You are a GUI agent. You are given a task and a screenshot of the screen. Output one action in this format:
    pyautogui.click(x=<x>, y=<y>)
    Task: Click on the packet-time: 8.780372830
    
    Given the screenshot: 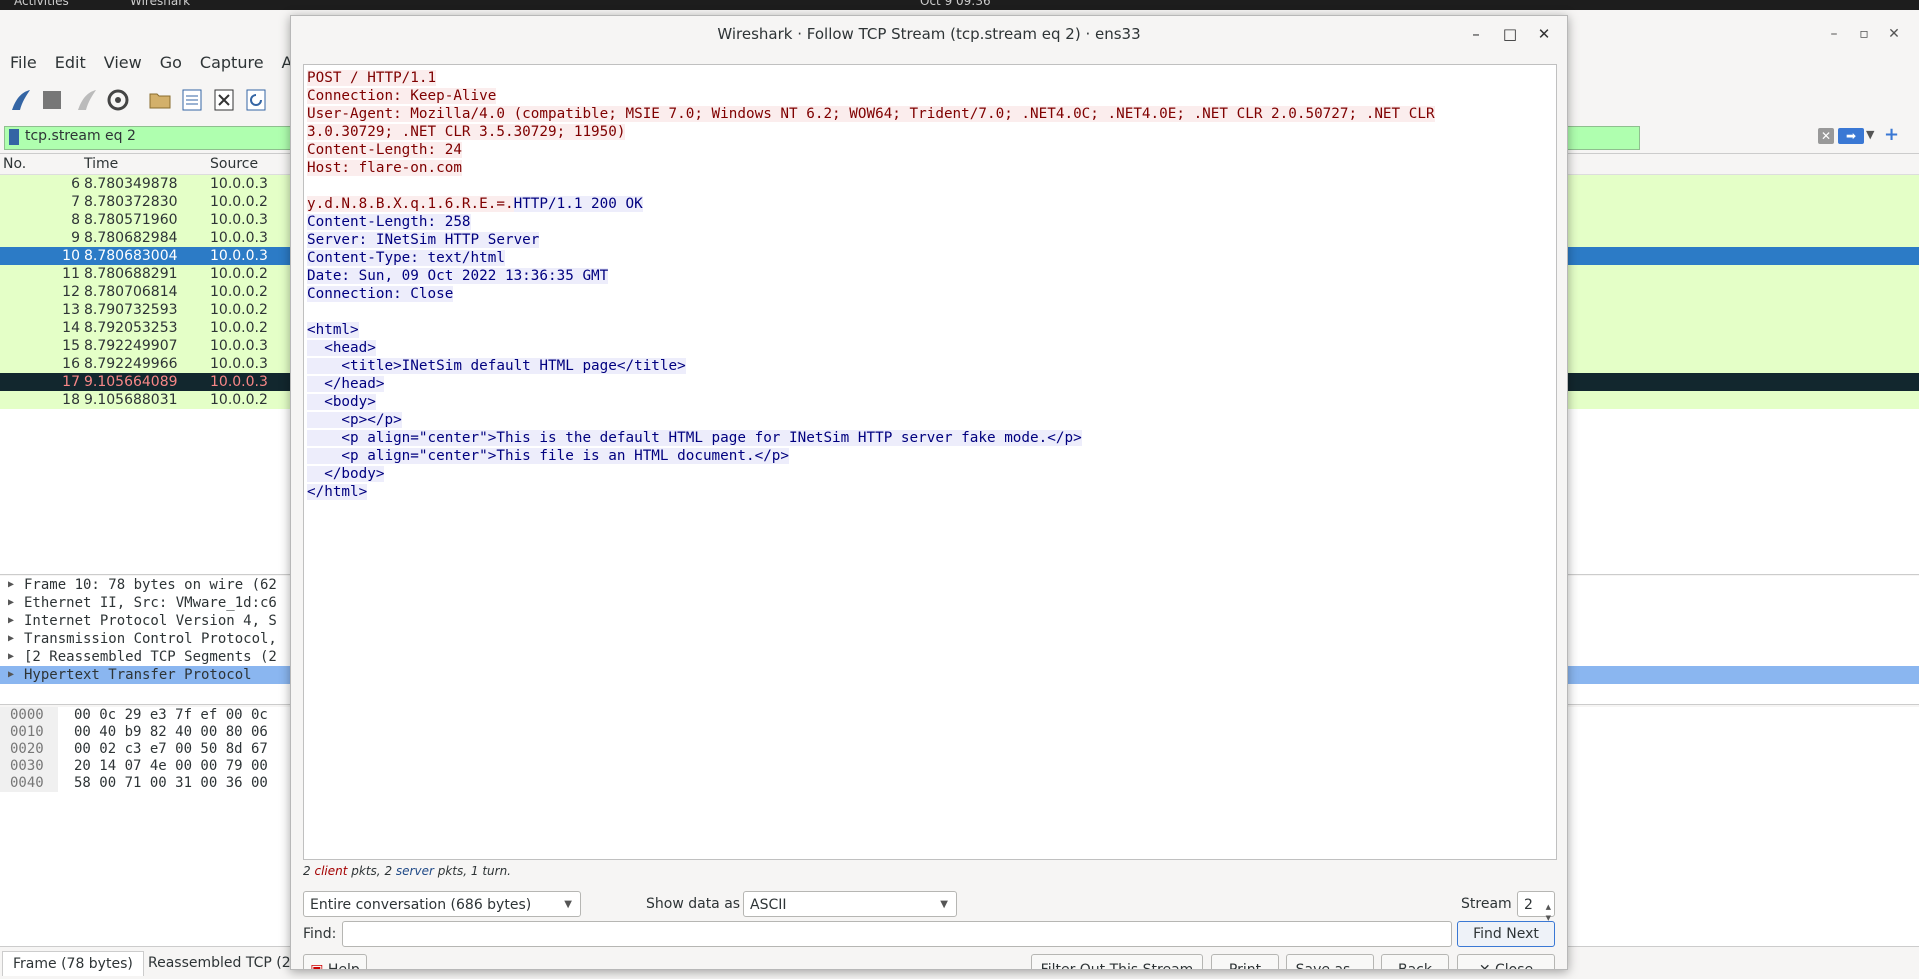 What is the action you would take?
    pyautogui.click(x=131, y=202)
    